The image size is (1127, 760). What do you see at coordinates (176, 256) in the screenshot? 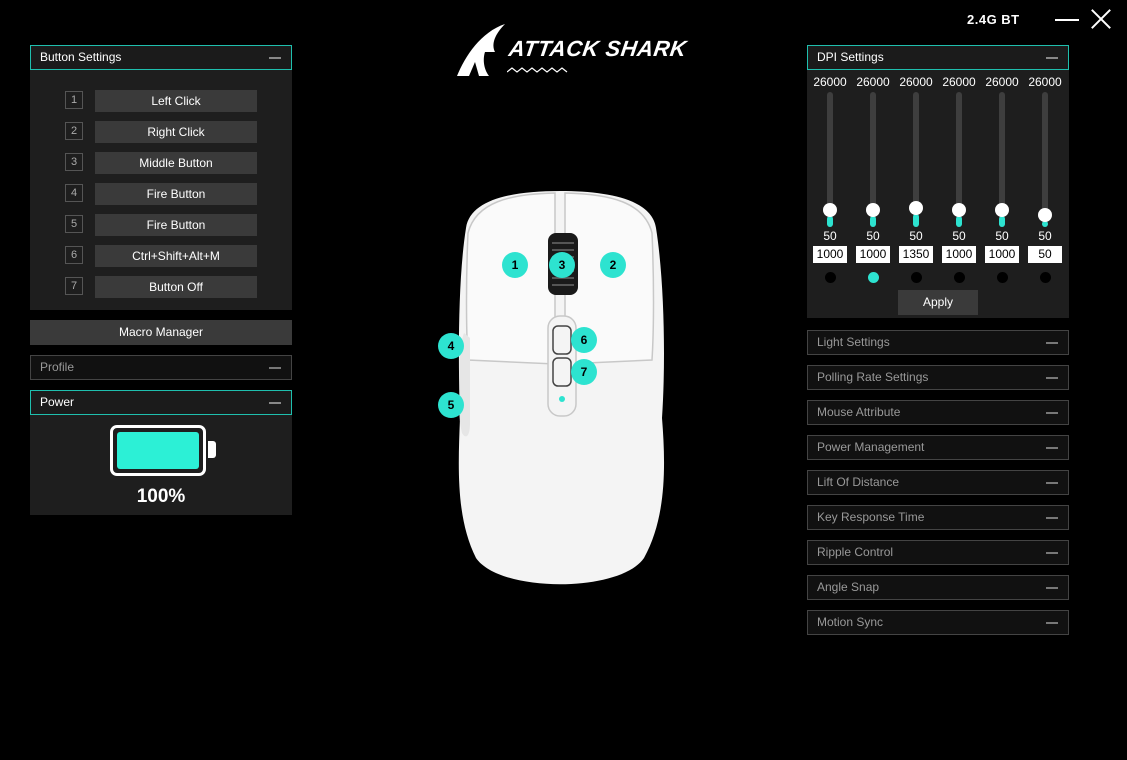
I see `button-function-select: Ctrl+Shift+Alt+M` at bounding box center [176, 256].